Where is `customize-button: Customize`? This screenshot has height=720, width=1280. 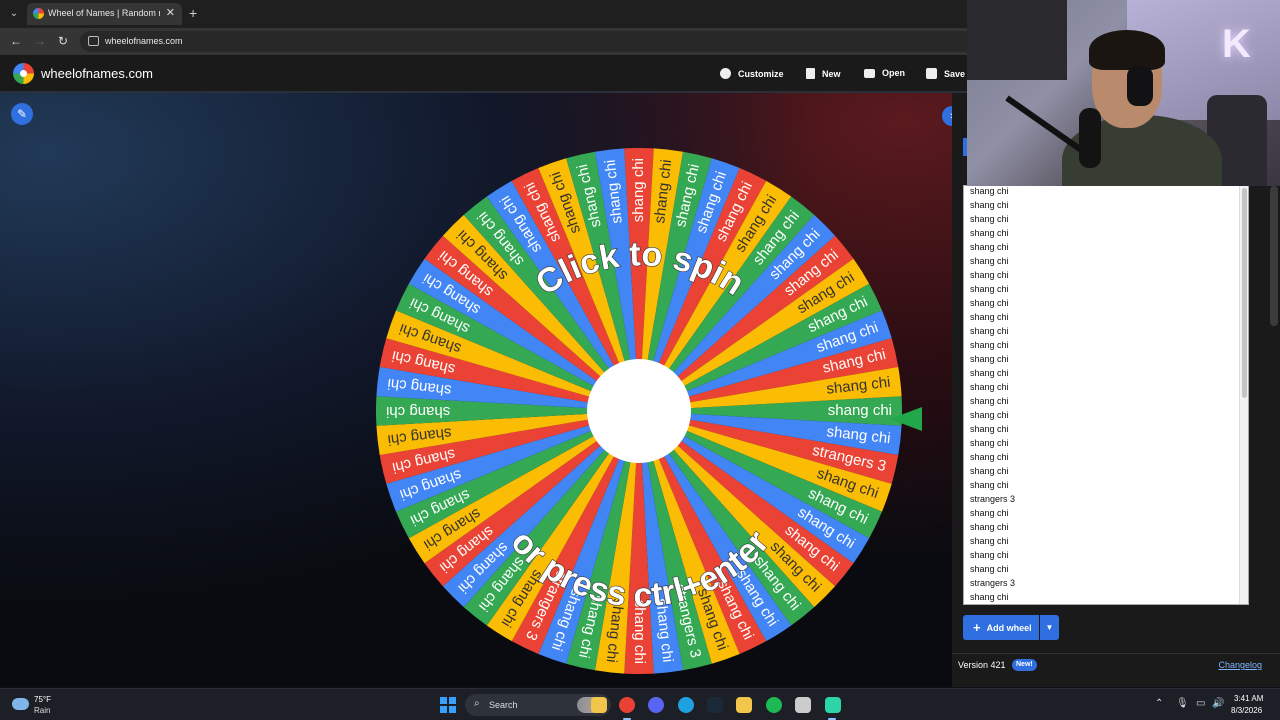
customize-button: Customize is located at coordinates (752, 73).